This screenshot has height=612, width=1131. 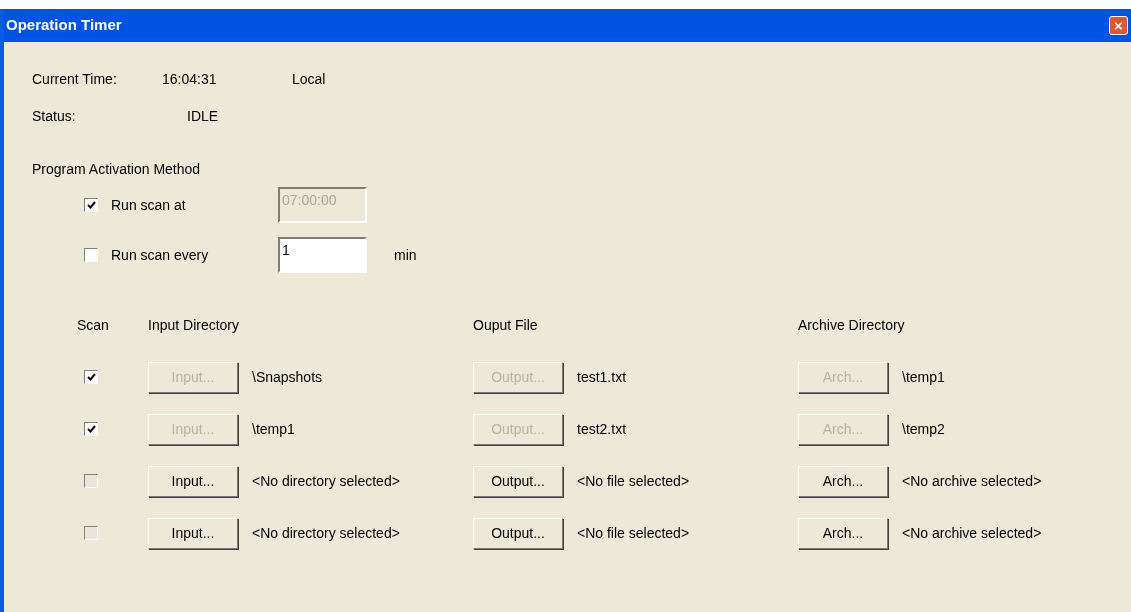 I want to click on field-label: Current Time:, so click(x=75, y=79).